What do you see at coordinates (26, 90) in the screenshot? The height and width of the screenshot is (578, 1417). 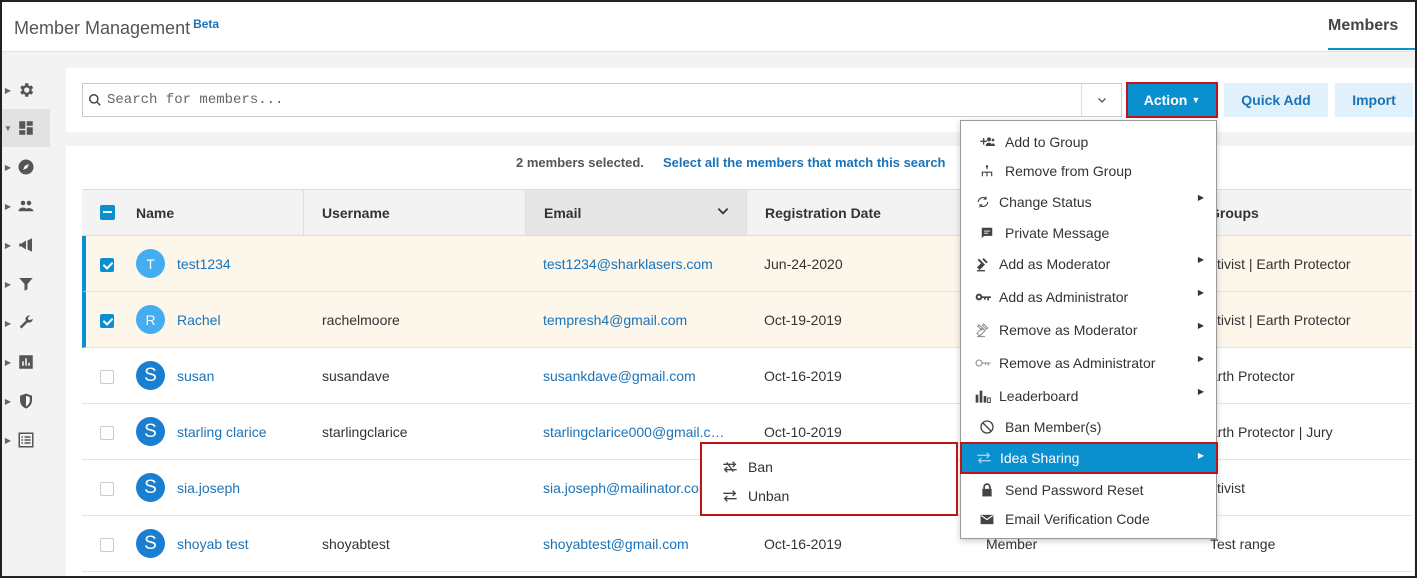 I see `sidebar-item-settings: ▶` at bounding box center [26, 90].